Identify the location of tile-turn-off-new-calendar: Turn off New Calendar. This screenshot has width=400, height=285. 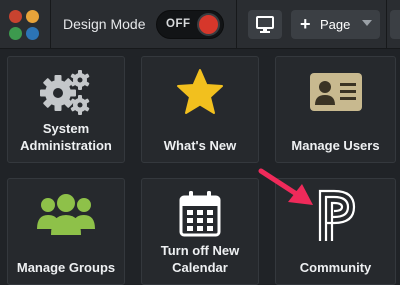
(200, 231).